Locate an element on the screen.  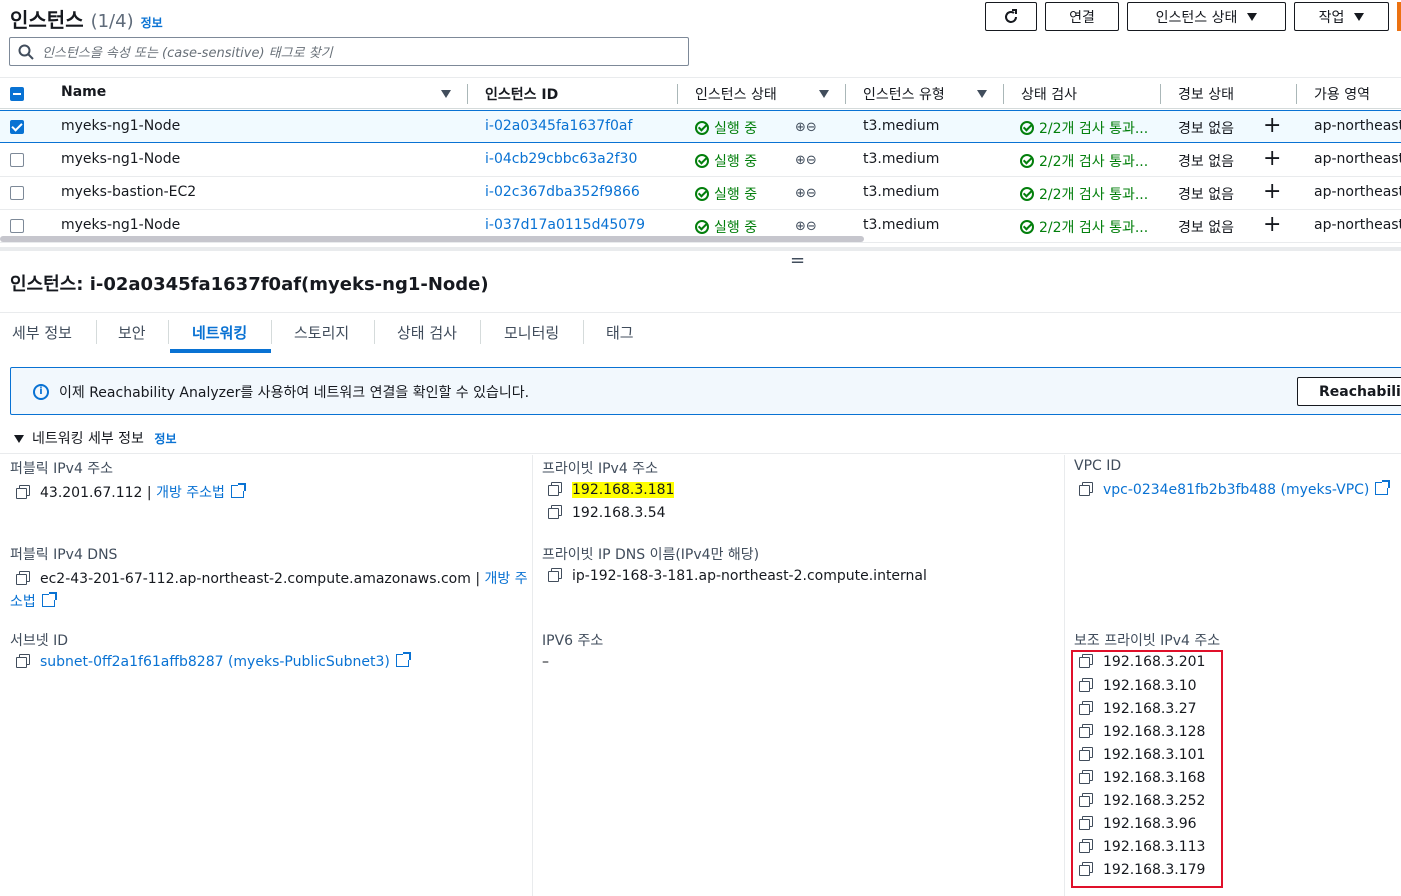
tab-monitoring: 모니터링 is located at coordinates (531, 332).